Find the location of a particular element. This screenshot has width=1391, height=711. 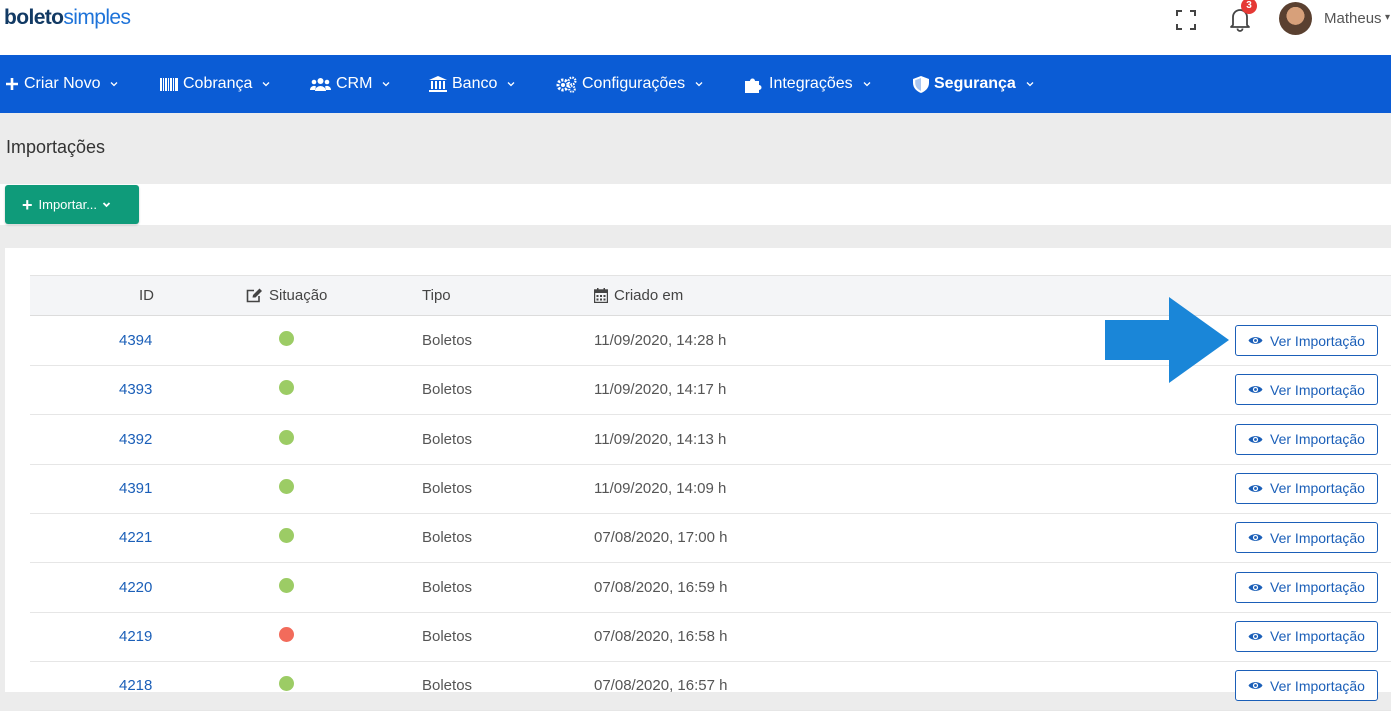

plus-icon is located at coordinates (12, 84).